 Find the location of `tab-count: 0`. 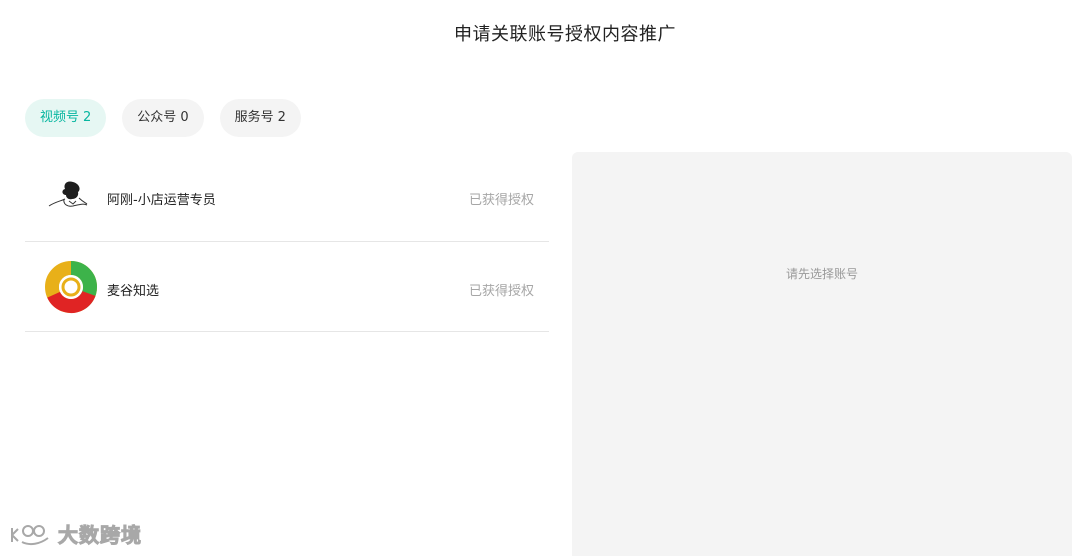

tab-count: 0 is located at coordinates (184, 117).